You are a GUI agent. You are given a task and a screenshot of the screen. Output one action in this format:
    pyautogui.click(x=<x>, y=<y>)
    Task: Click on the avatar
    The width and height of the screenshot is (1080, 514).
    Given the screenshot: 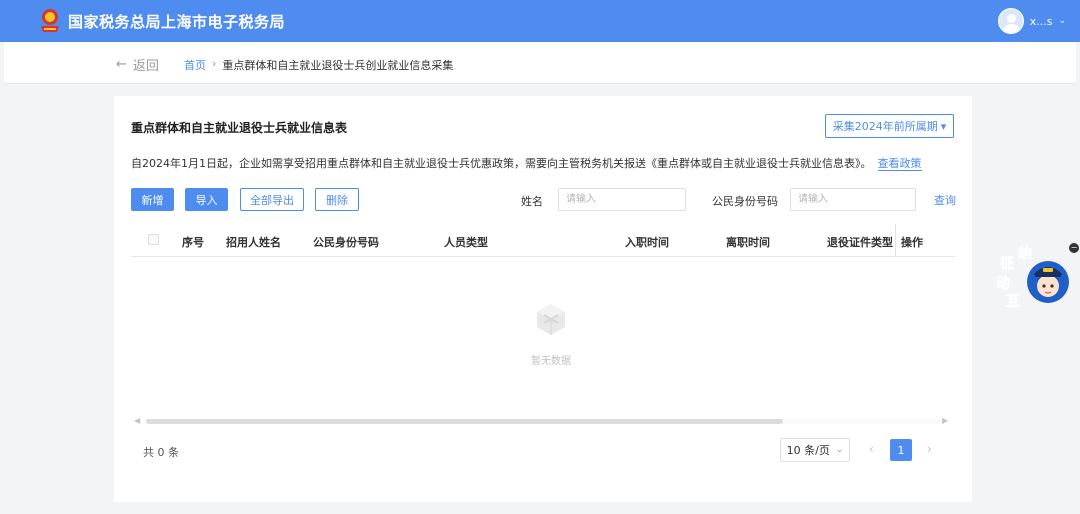 What is the action you would take?
    pyautogui.click(x=1010, y=21)
    